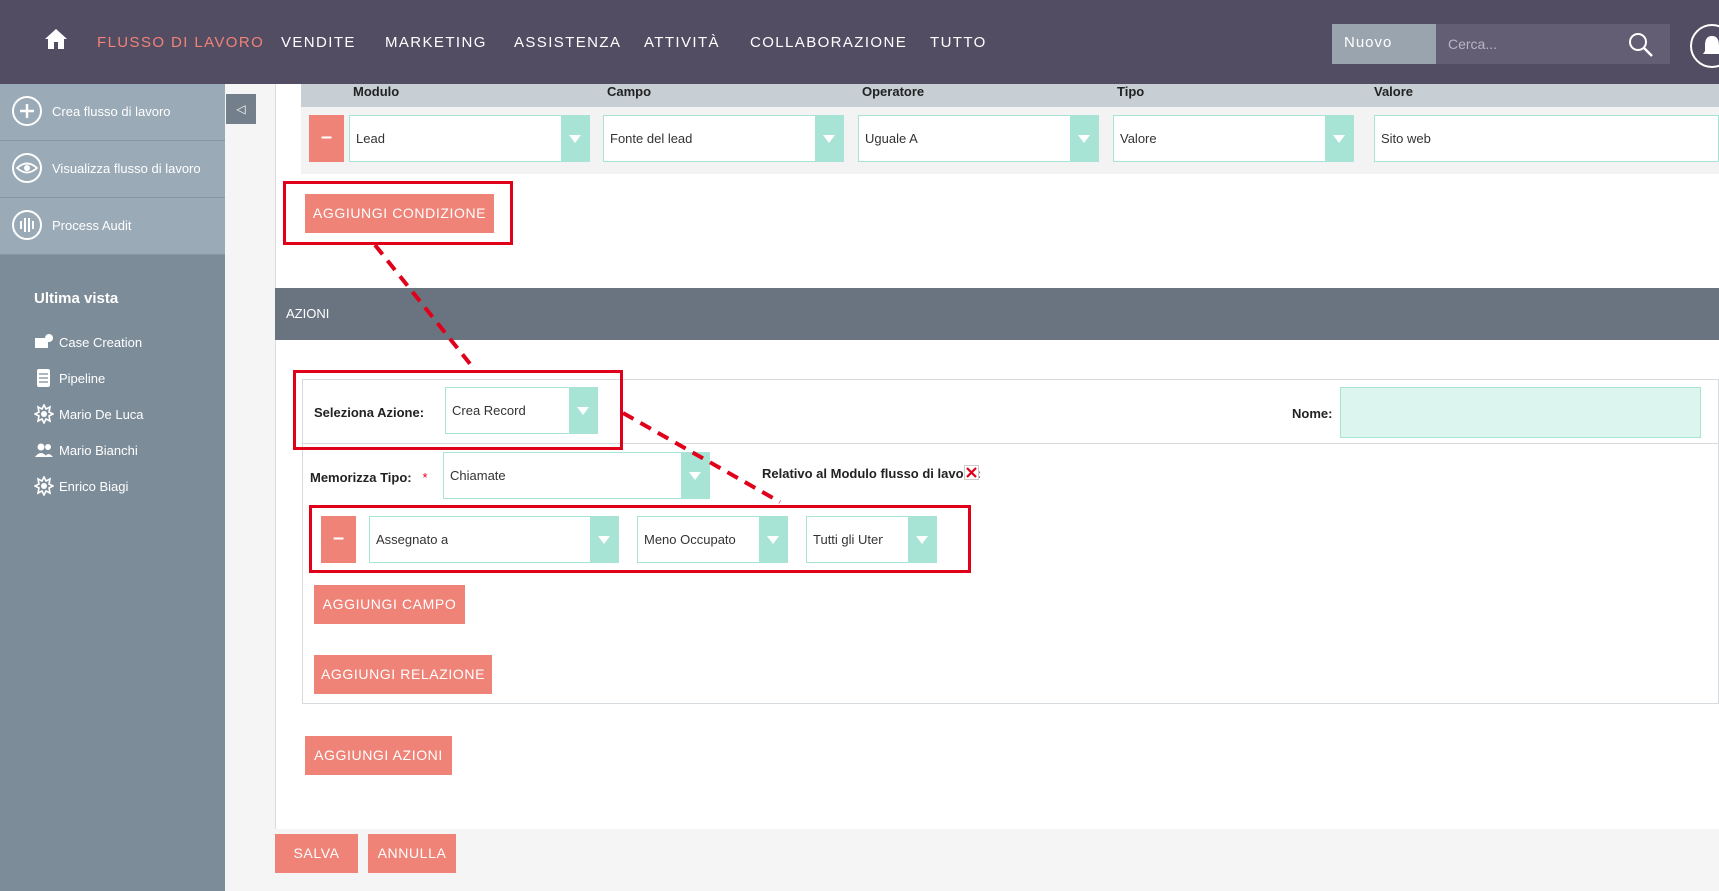  Describe the element at coordinates (425, 477) in the screenshot. I see `required-mark: *` at that location.